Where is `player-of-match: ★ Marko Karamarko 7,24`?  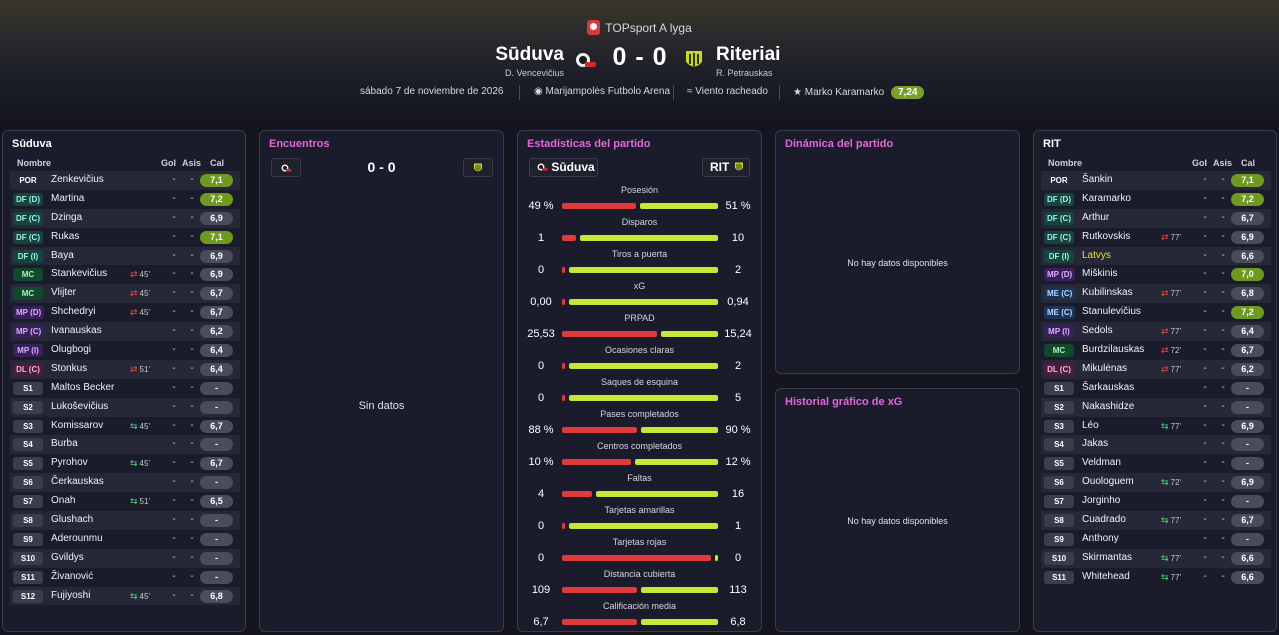
player-of-match: ★ Marko Karamarko 7,24 is located at coordinates (859, 92).